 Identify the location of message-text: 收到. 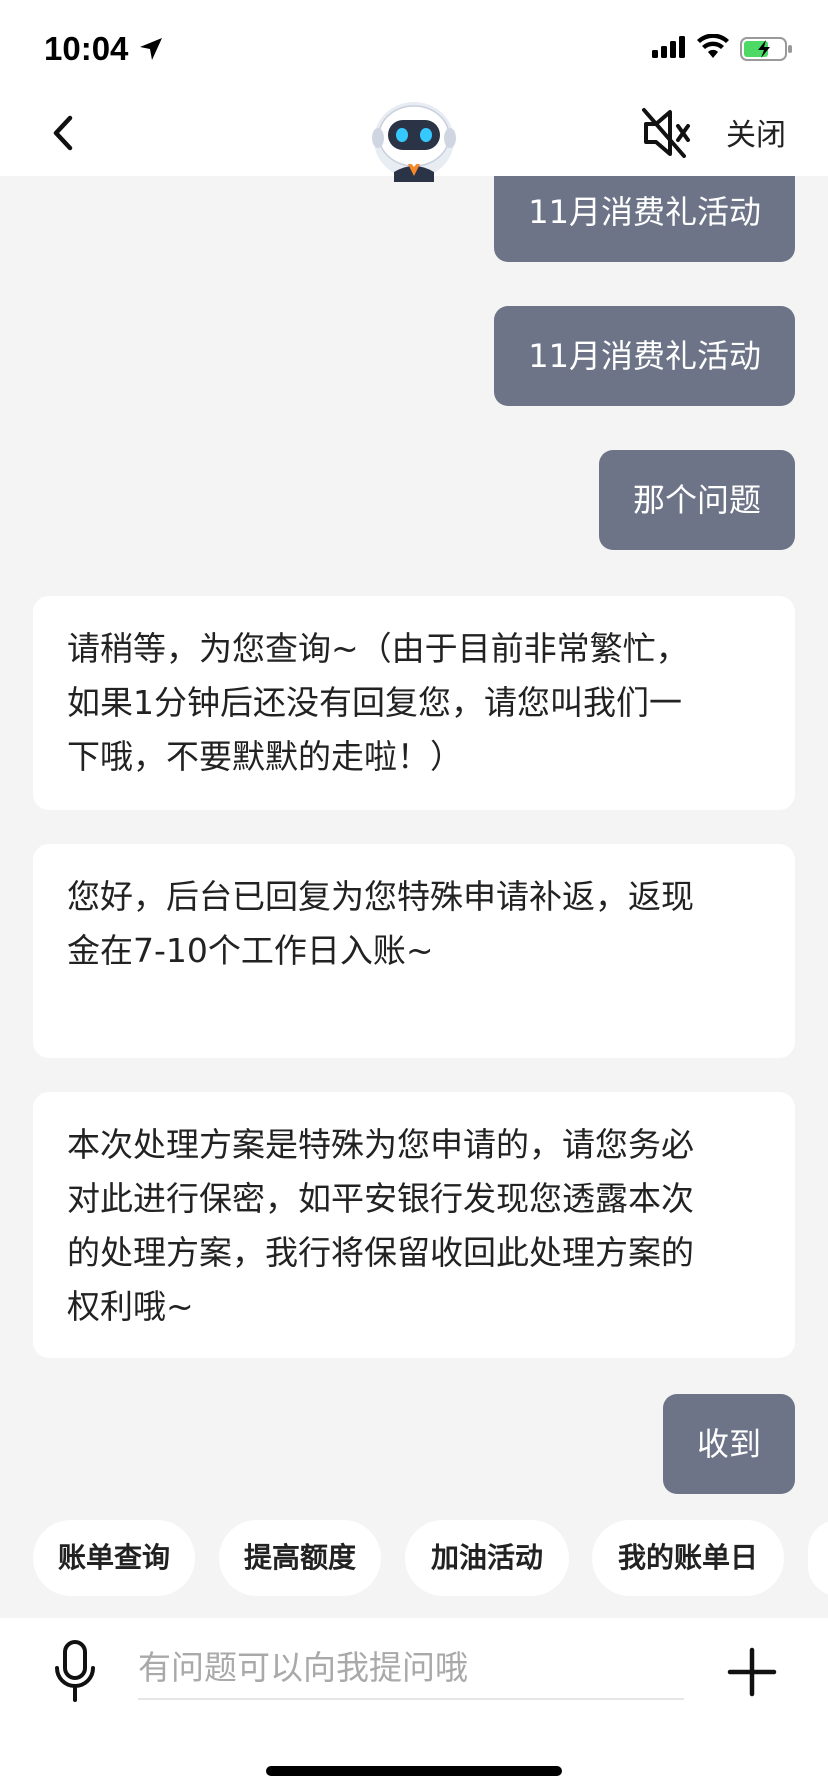
(728, 1444).